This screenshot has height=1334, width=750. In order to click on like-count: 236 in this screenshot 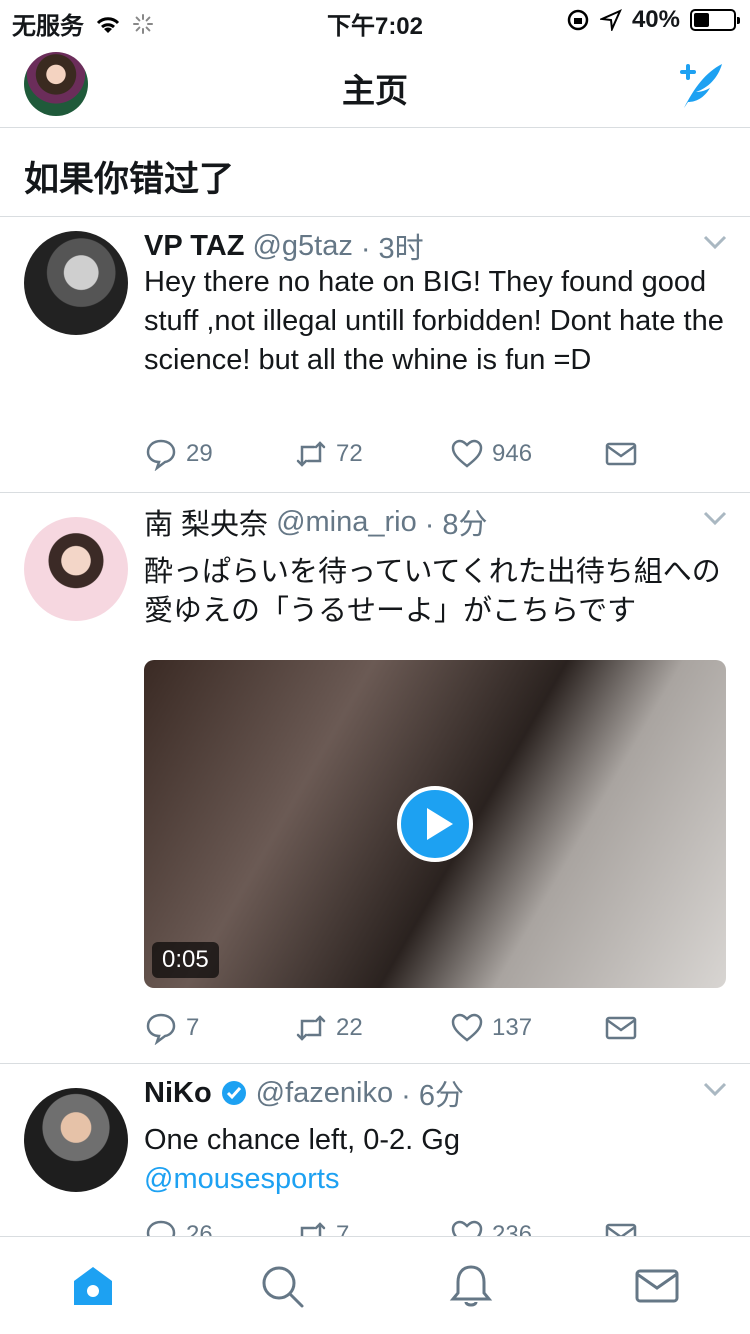, I will do `click(512, 1228)`.